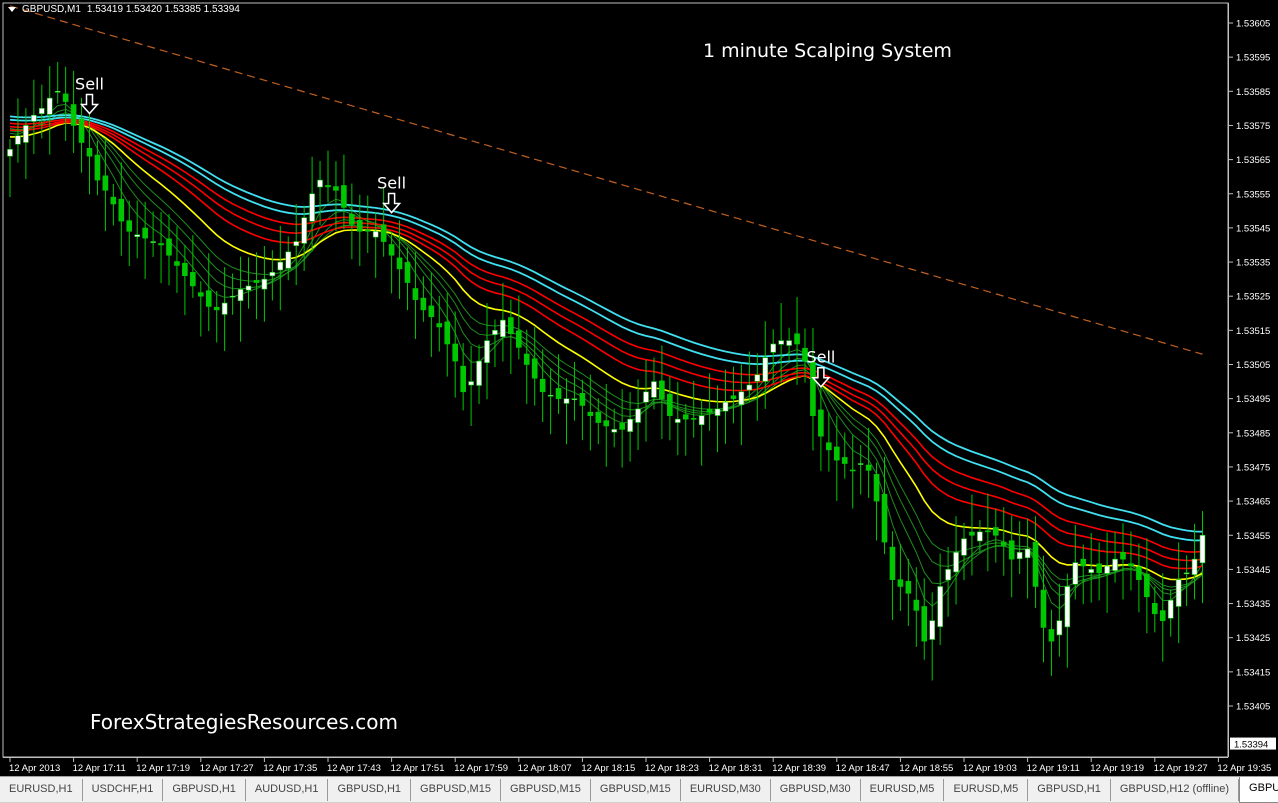 This screenshot has width=1278, height=803. Describe the element at coordinates (926, 768) in the screenshot. I see `time-tick-label: 12 Apr 18:55` at that location.